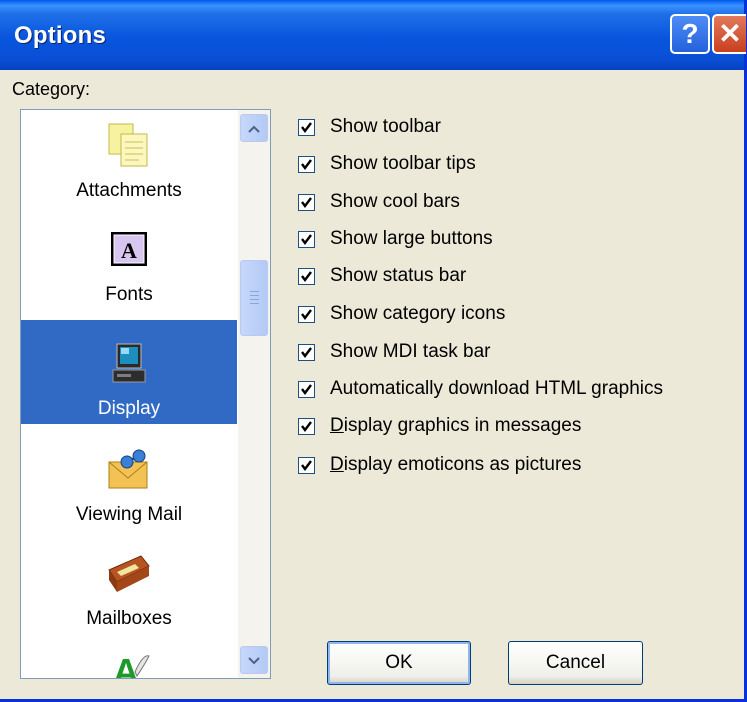  What do you see at coordinates (254, 394) in the screenshot?
I see `category-scrollbar` at bounding box center [254, 394].